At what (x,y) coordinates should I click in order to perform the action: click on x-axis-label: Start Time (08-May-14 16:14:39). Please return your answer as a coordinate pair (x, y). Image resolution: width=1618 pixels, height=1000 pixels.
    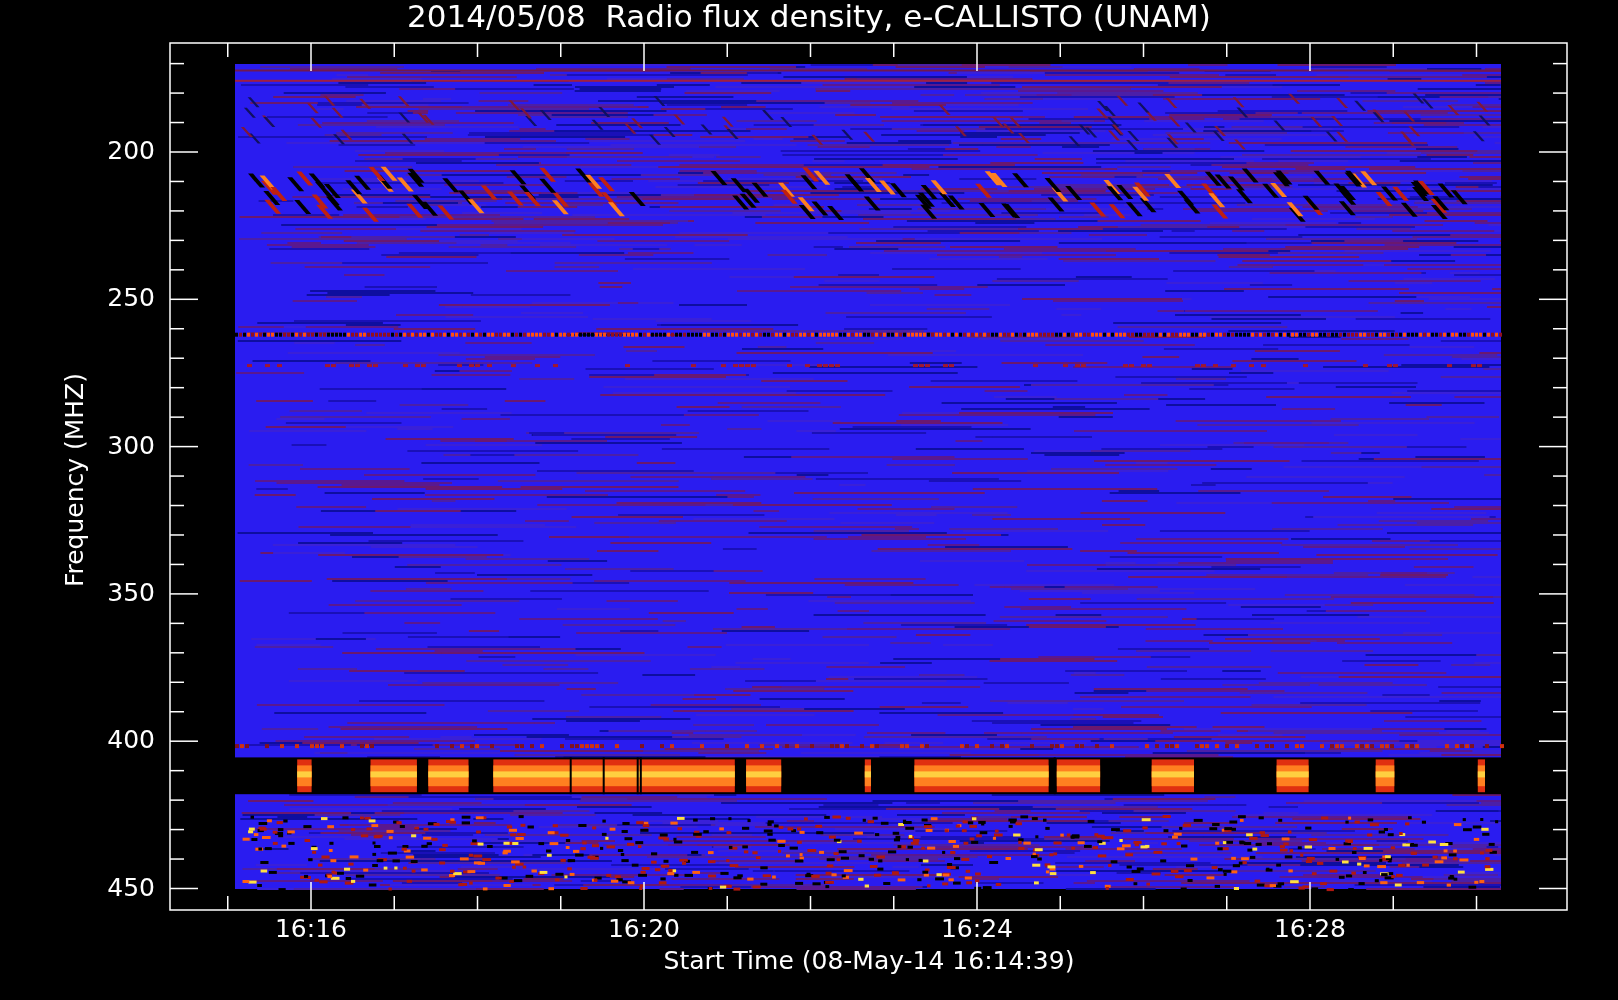
    Looking at the image, I should click on (869, 960).